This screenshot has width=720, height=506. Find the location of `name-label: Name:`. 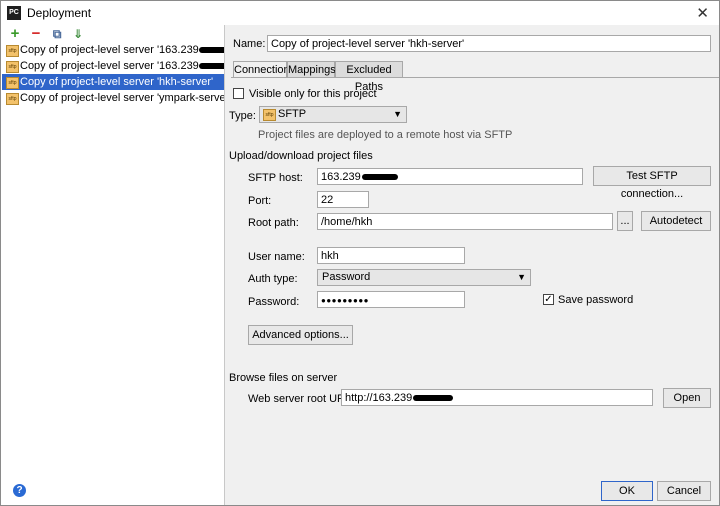

name-label: Name: is located at coordinates (249, 44).